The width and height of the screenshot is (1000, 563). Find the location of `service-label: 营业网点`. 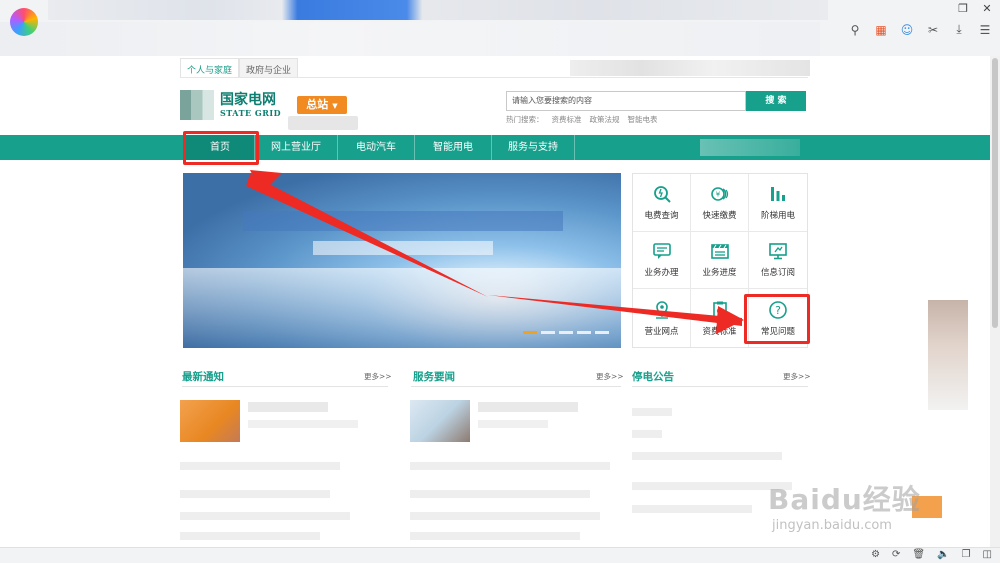

service-label: 营业网点 is located at coordinates (661, 331).